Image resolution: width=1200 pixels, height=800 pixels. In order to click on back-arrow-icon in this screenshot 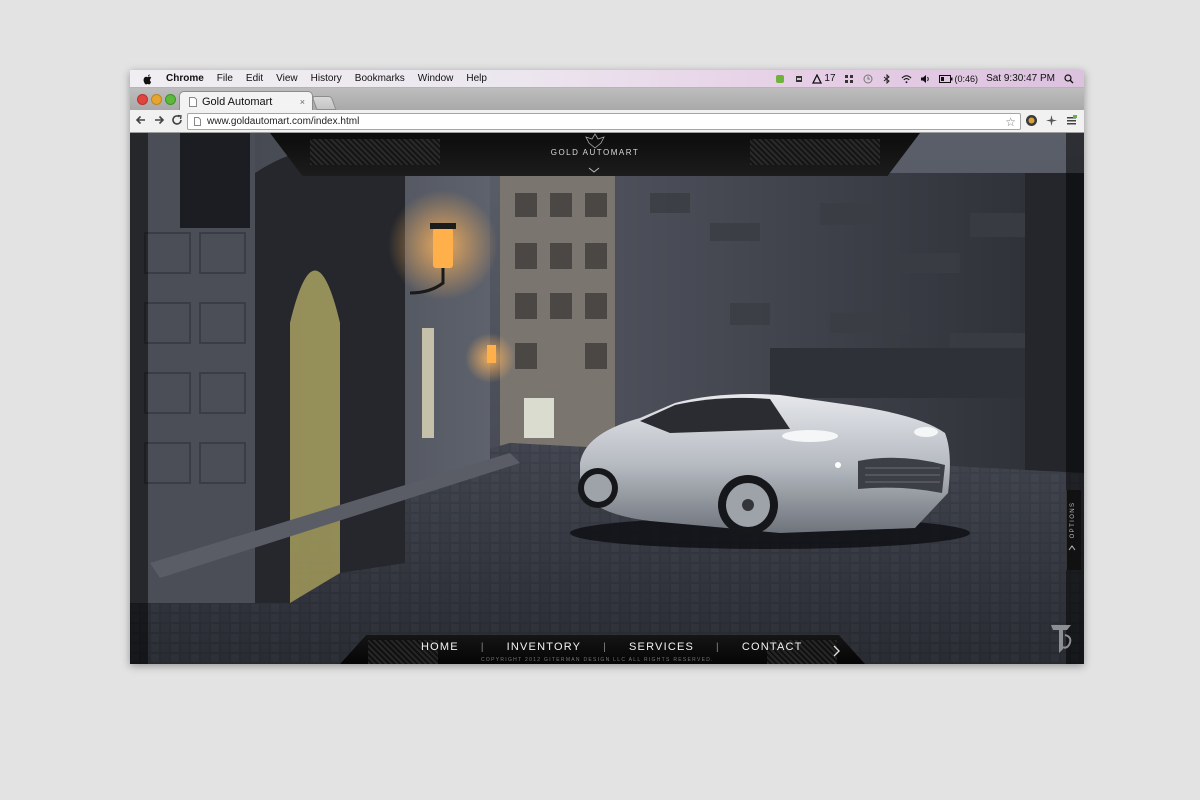, I will do `click(140, 120)`.